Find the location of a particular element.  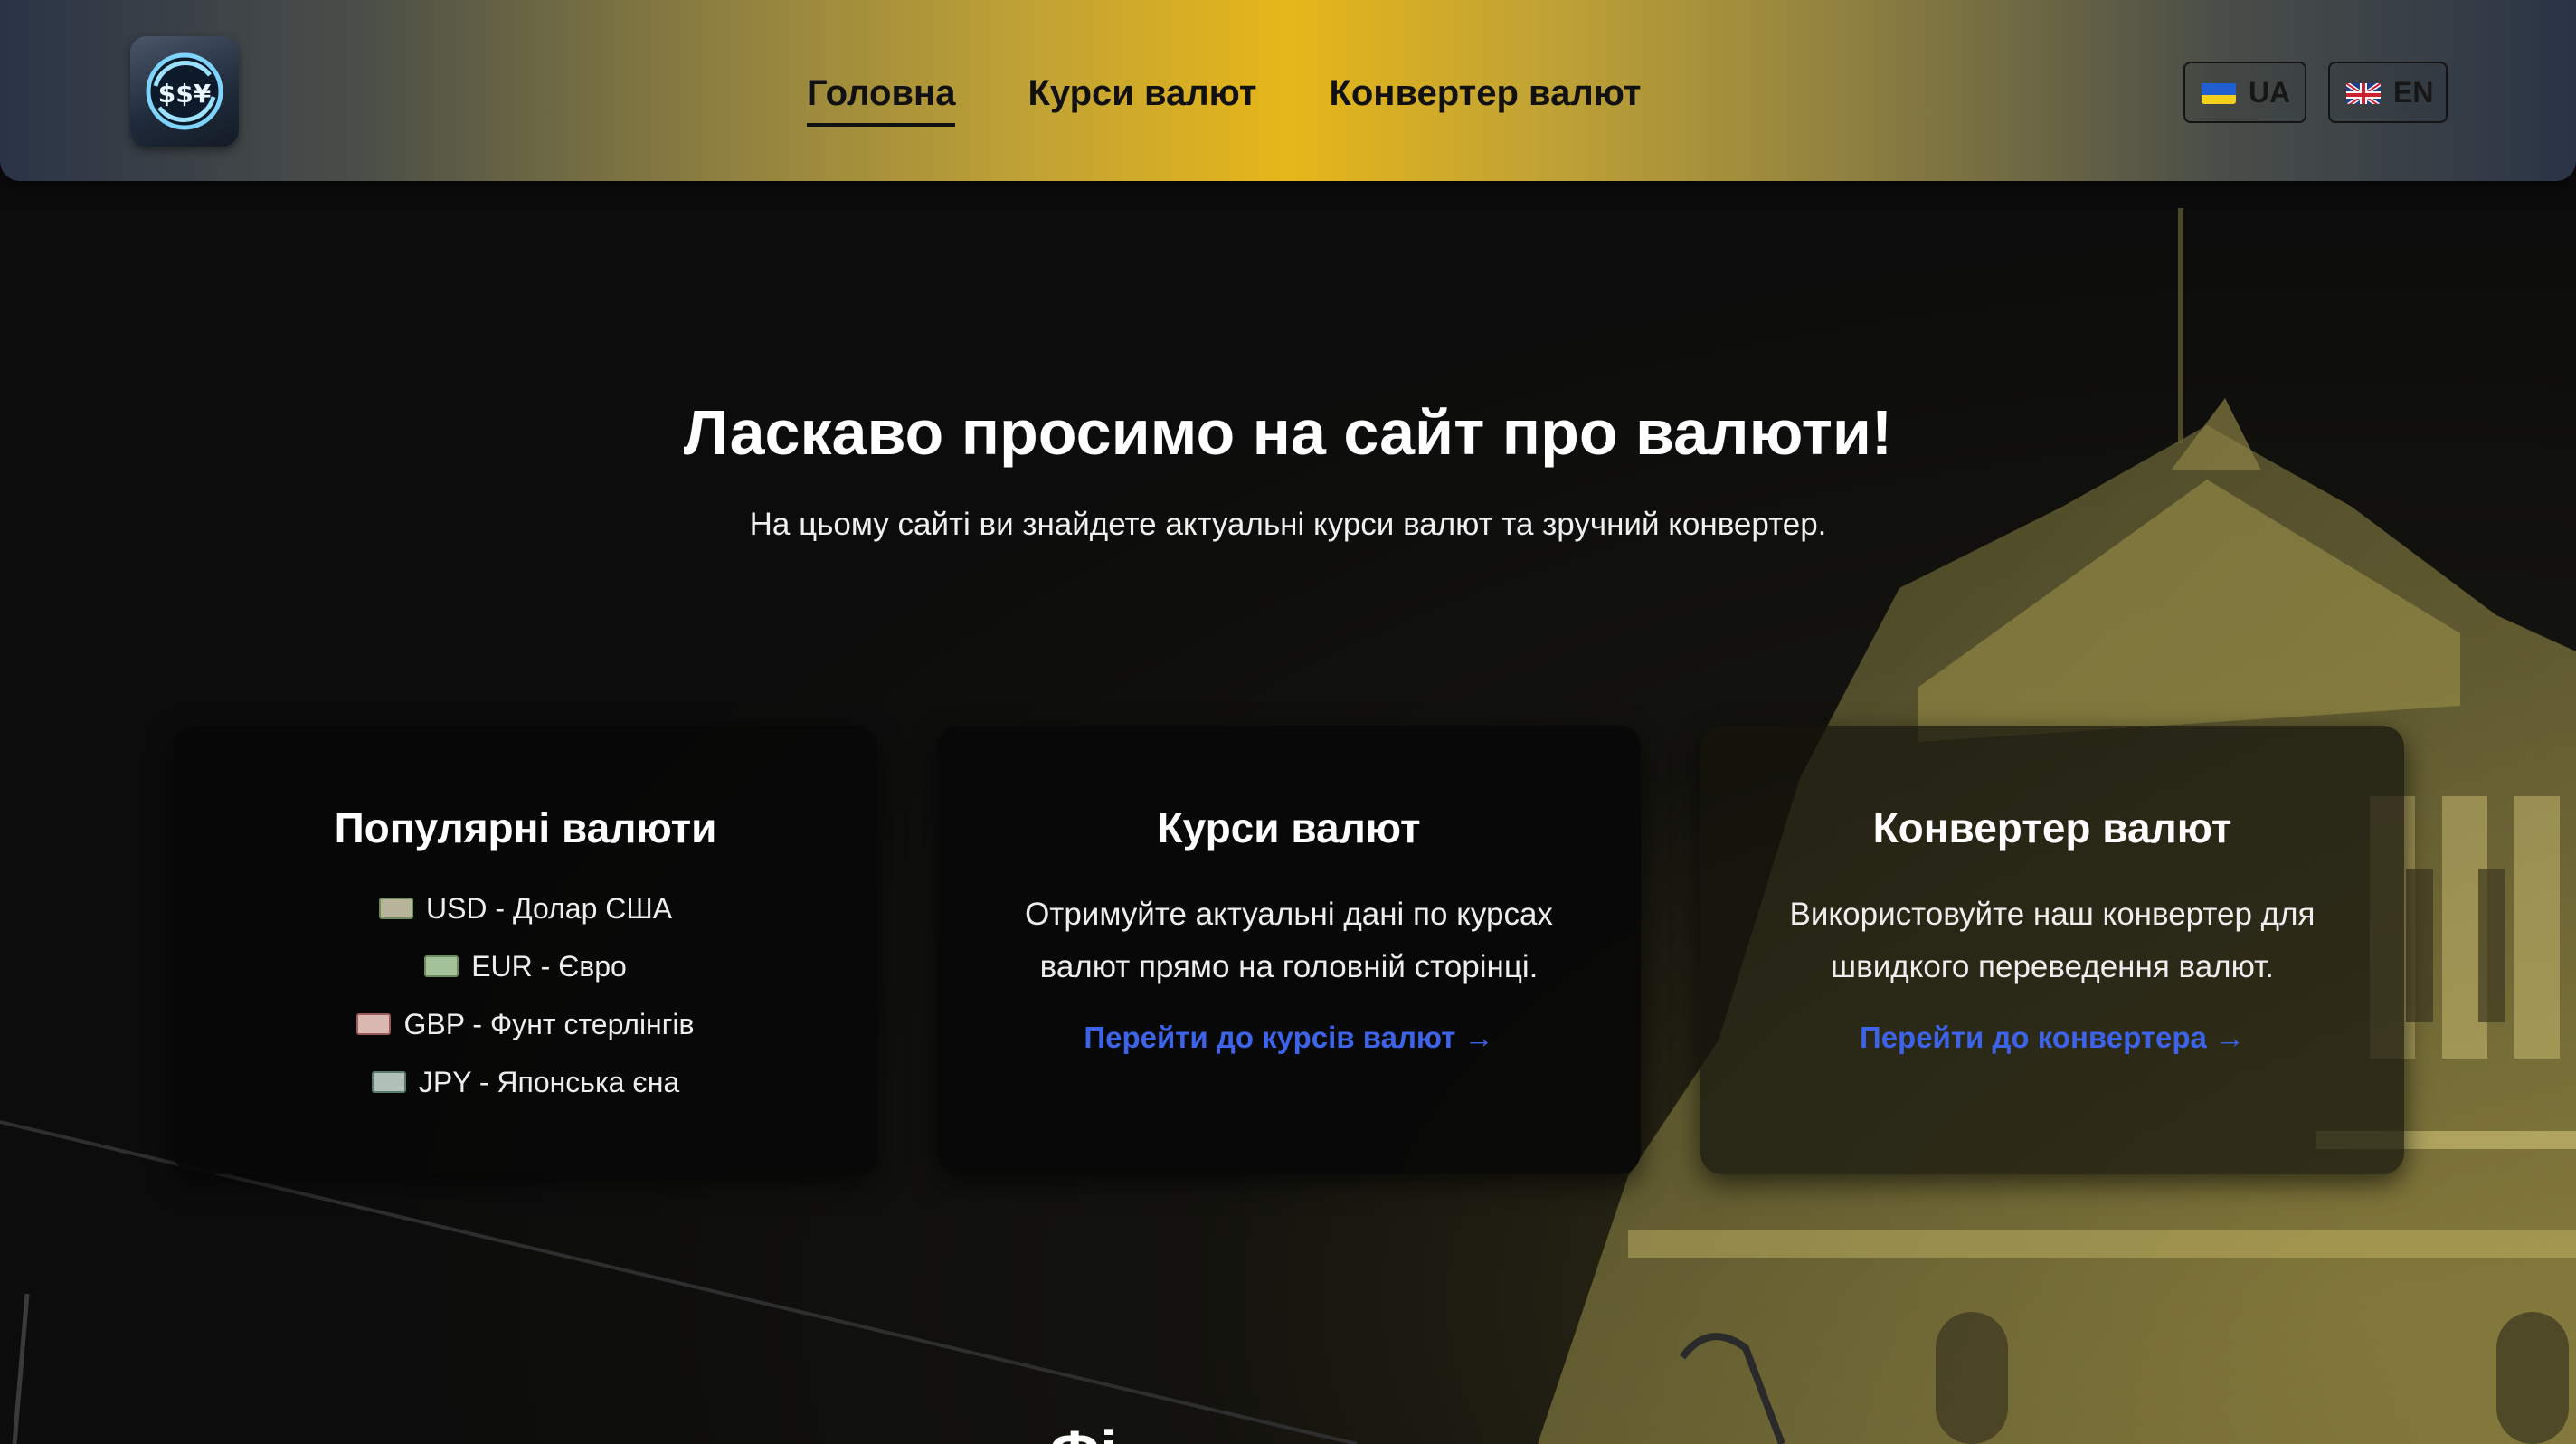

card-title-converter: Конвертер валют is located at coordinates (2052, 828).